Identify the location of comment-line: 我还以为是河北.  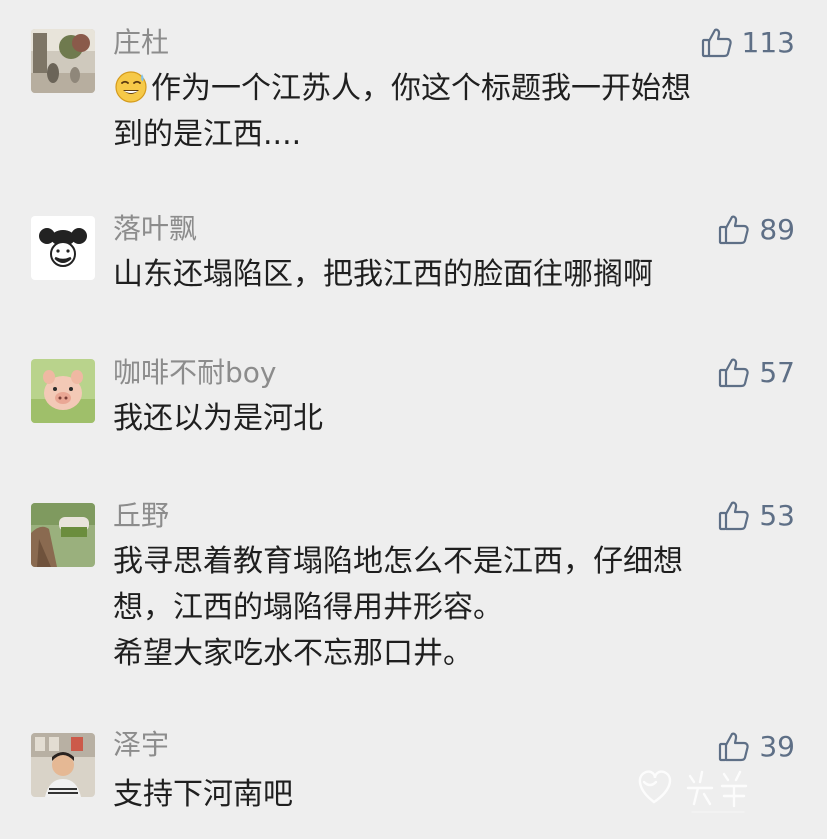
(218, 418).